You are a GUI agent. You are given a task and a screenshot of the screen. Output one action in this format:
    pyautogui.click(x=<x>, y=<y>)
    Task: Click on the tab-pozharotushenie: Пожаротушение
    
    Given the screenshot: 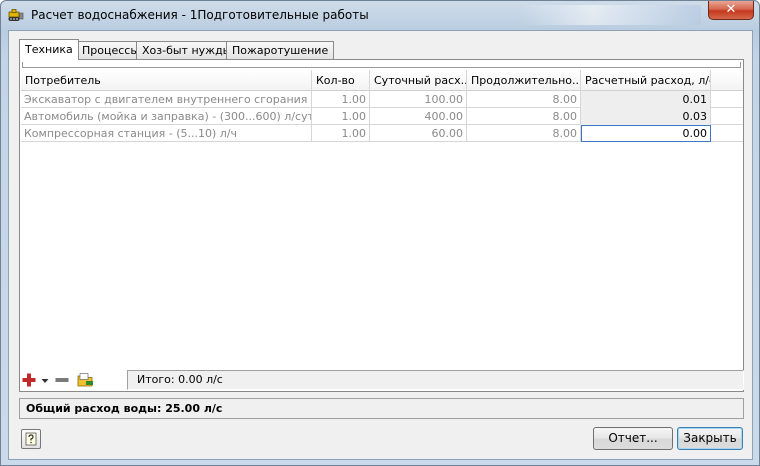 What is the action you would take?
    pyautogui.click(x=280, y=50)
    